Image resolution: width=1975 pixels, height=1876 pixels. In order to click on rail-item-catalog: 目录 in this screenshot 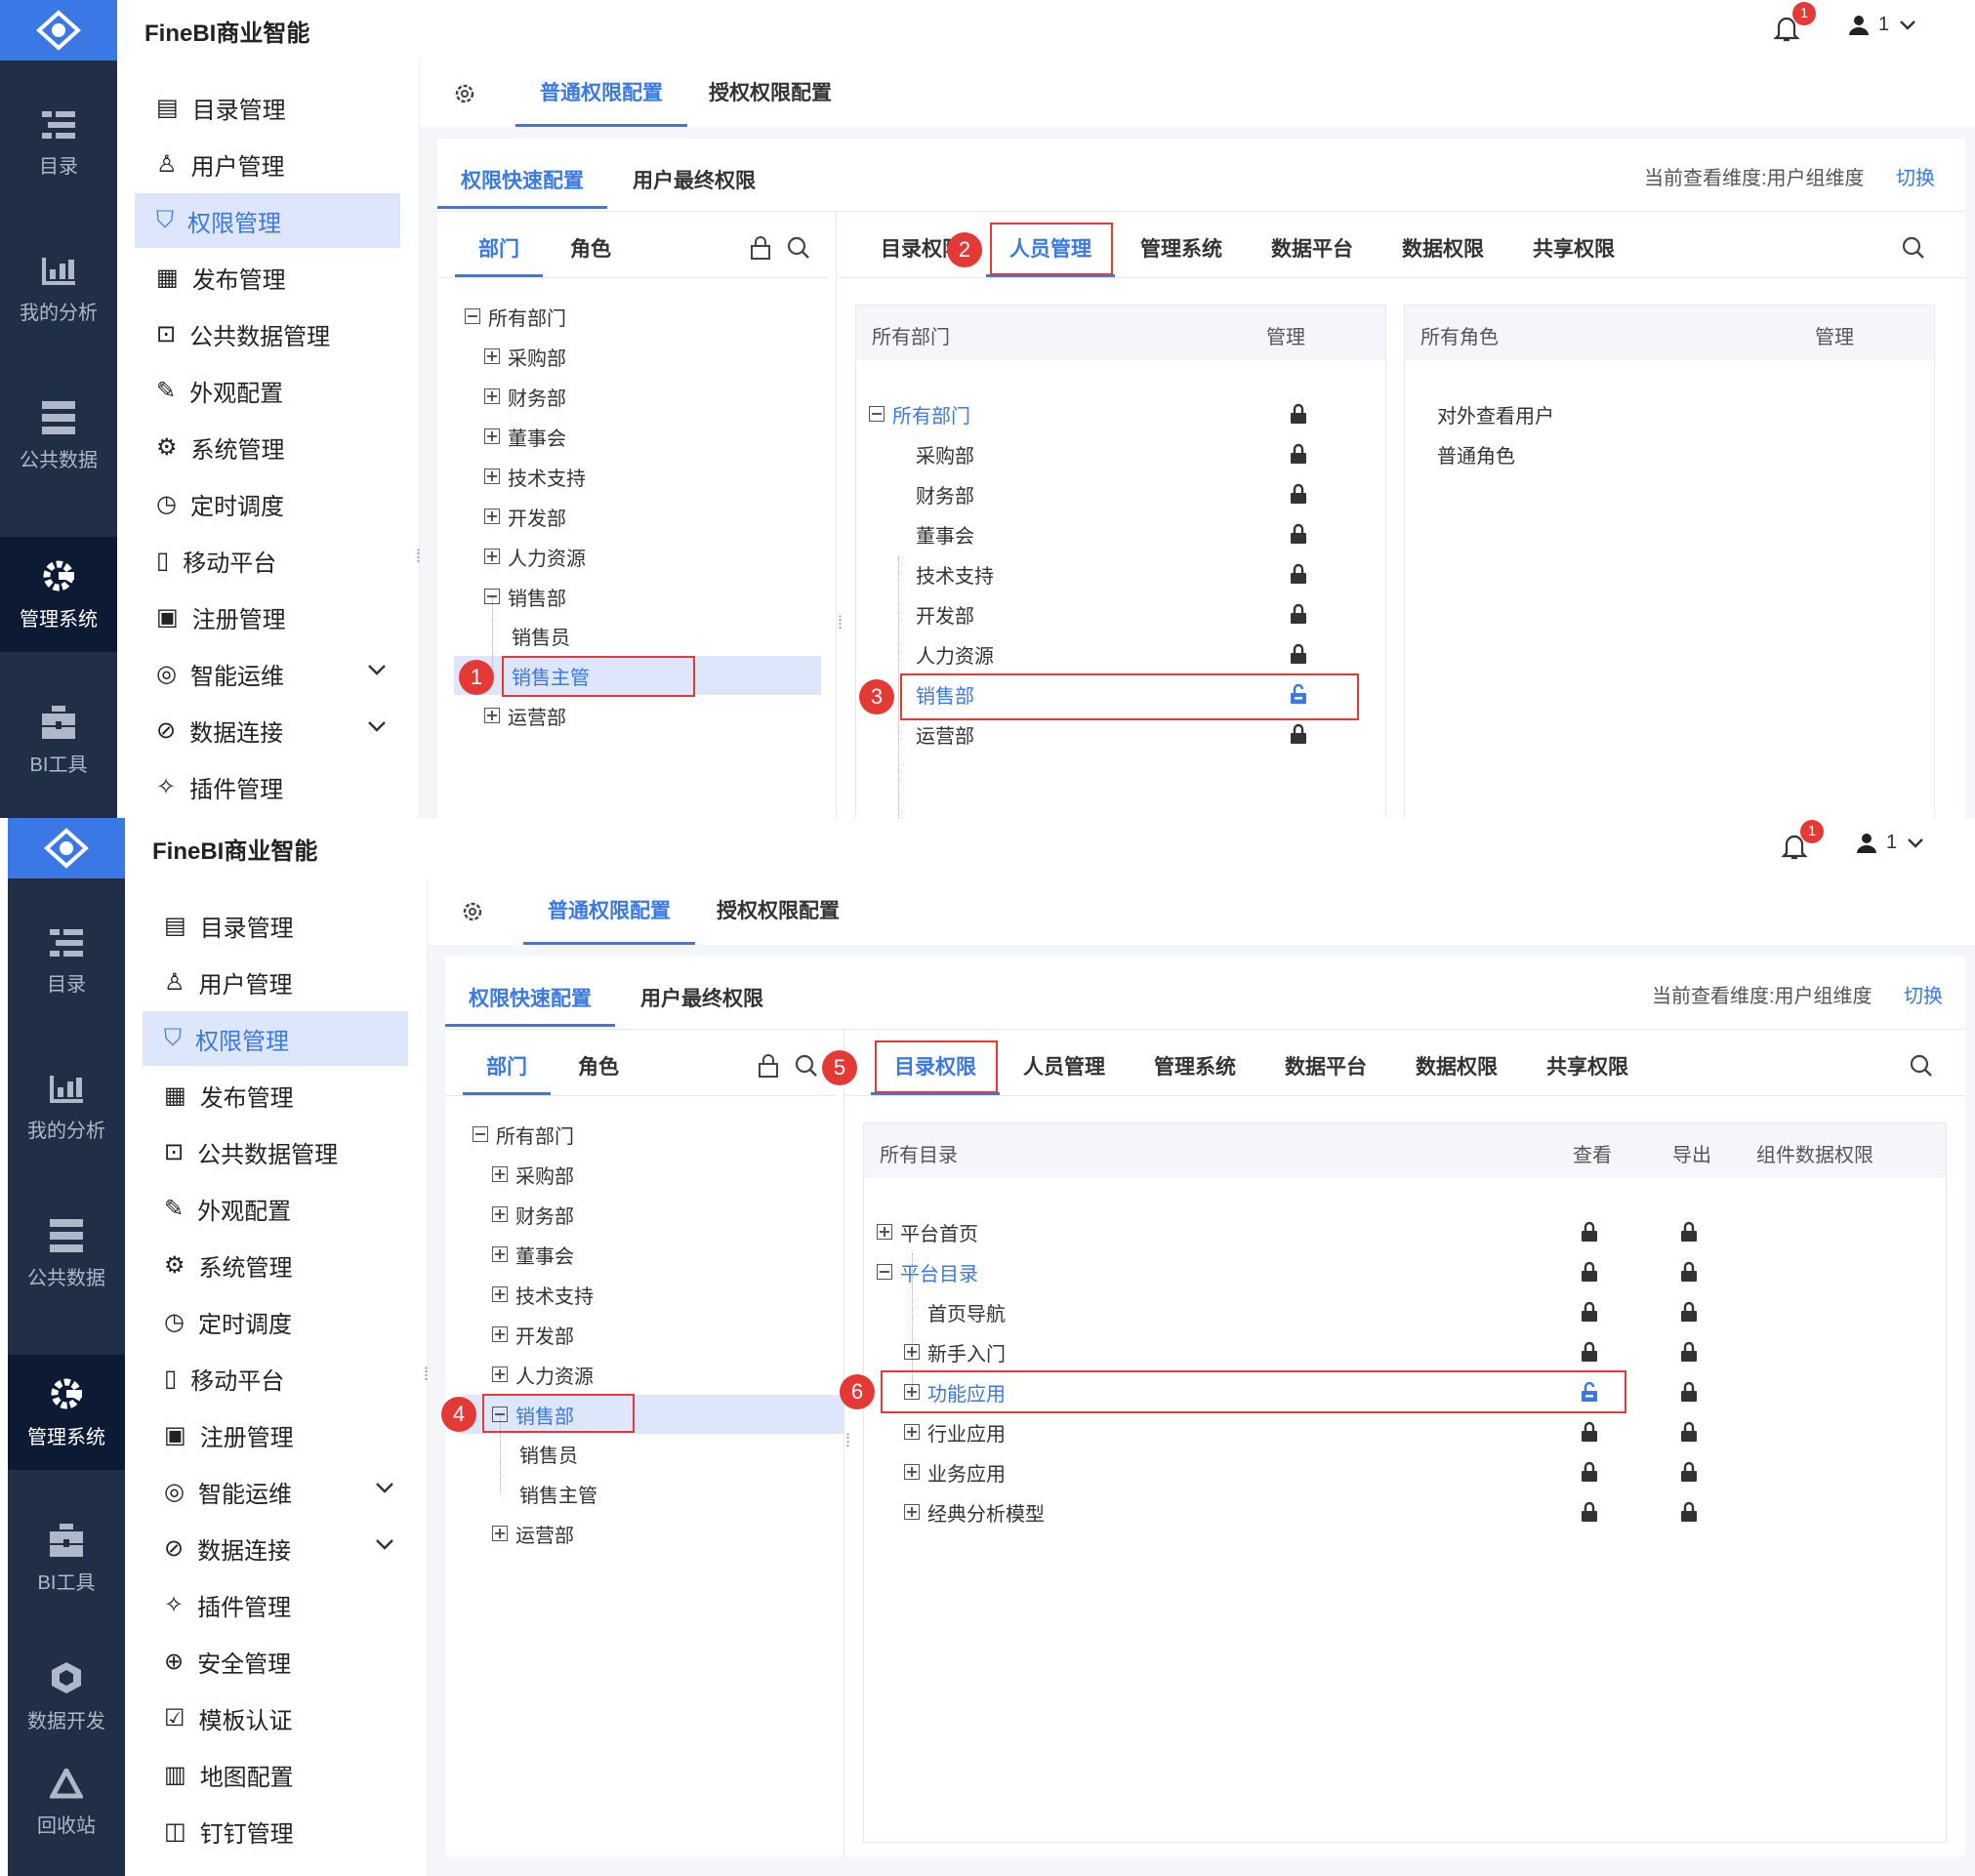, I will do `click(58, 143)`.